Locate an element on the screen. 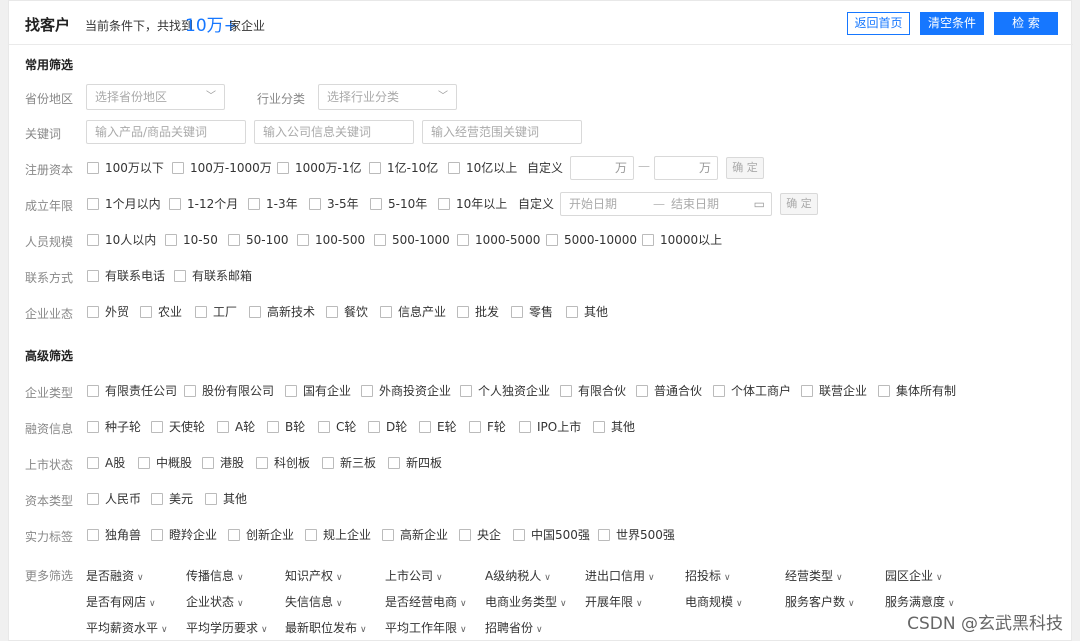 Image resolution: width=1080 pixels, height=641 pixels. type-option: 个体工商户 is located at coordinates (752, 391).